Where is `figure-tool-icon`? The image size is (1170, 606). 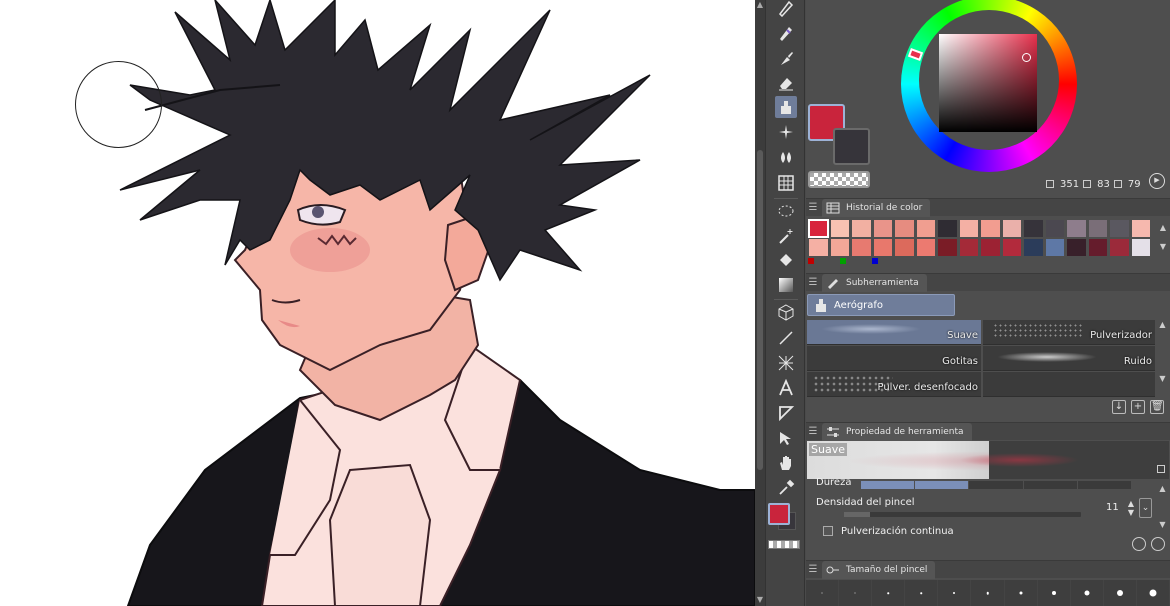 figure-tool-icon is located at coordinates (786, 413).